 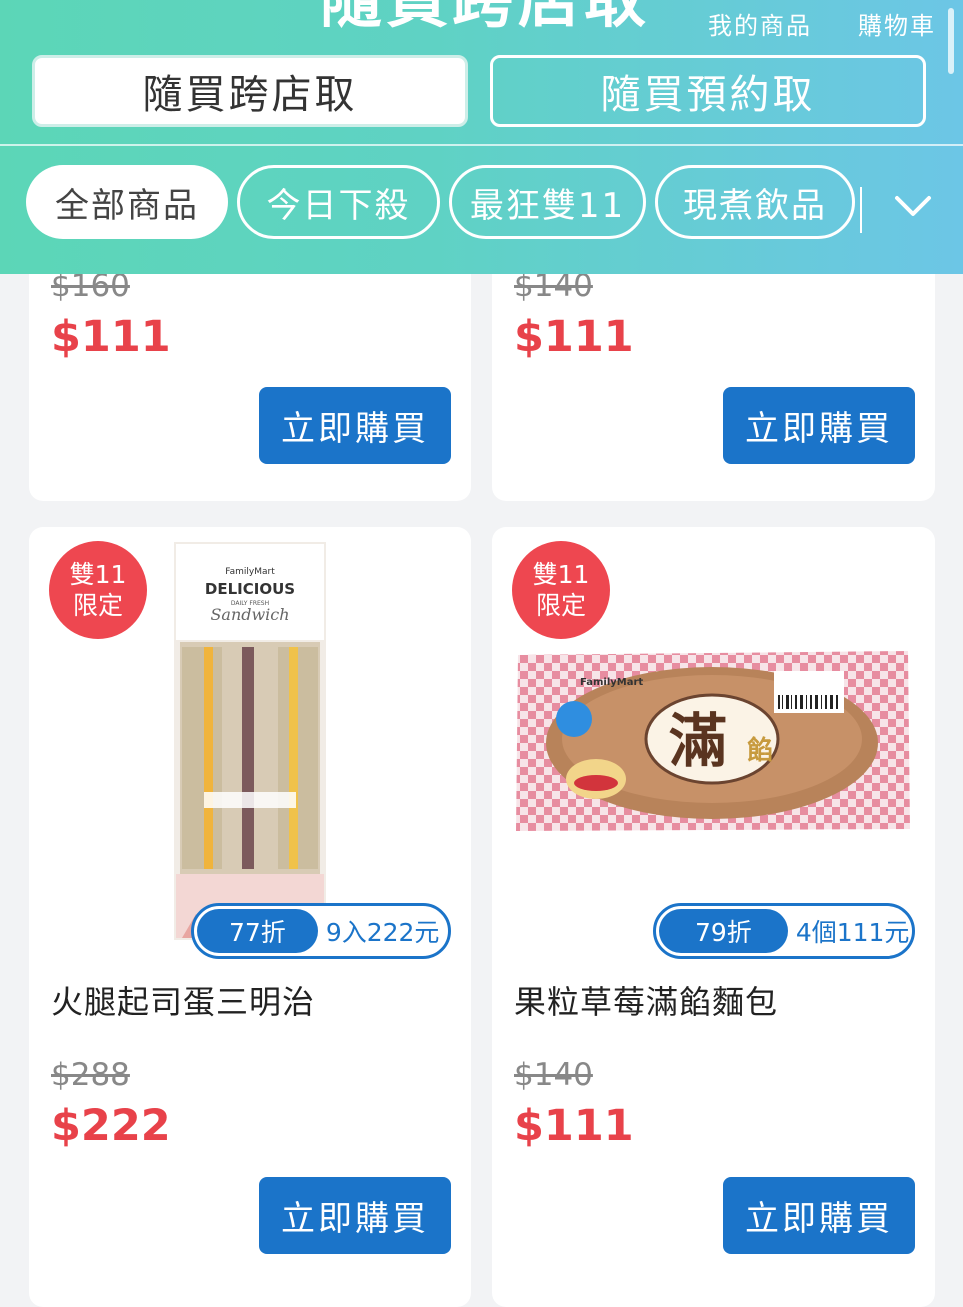 What do you see at coordinates (321, 931) in the screenshot?
I see `promo-pill: 77折 9入222元` at bounding box center [321, 931].